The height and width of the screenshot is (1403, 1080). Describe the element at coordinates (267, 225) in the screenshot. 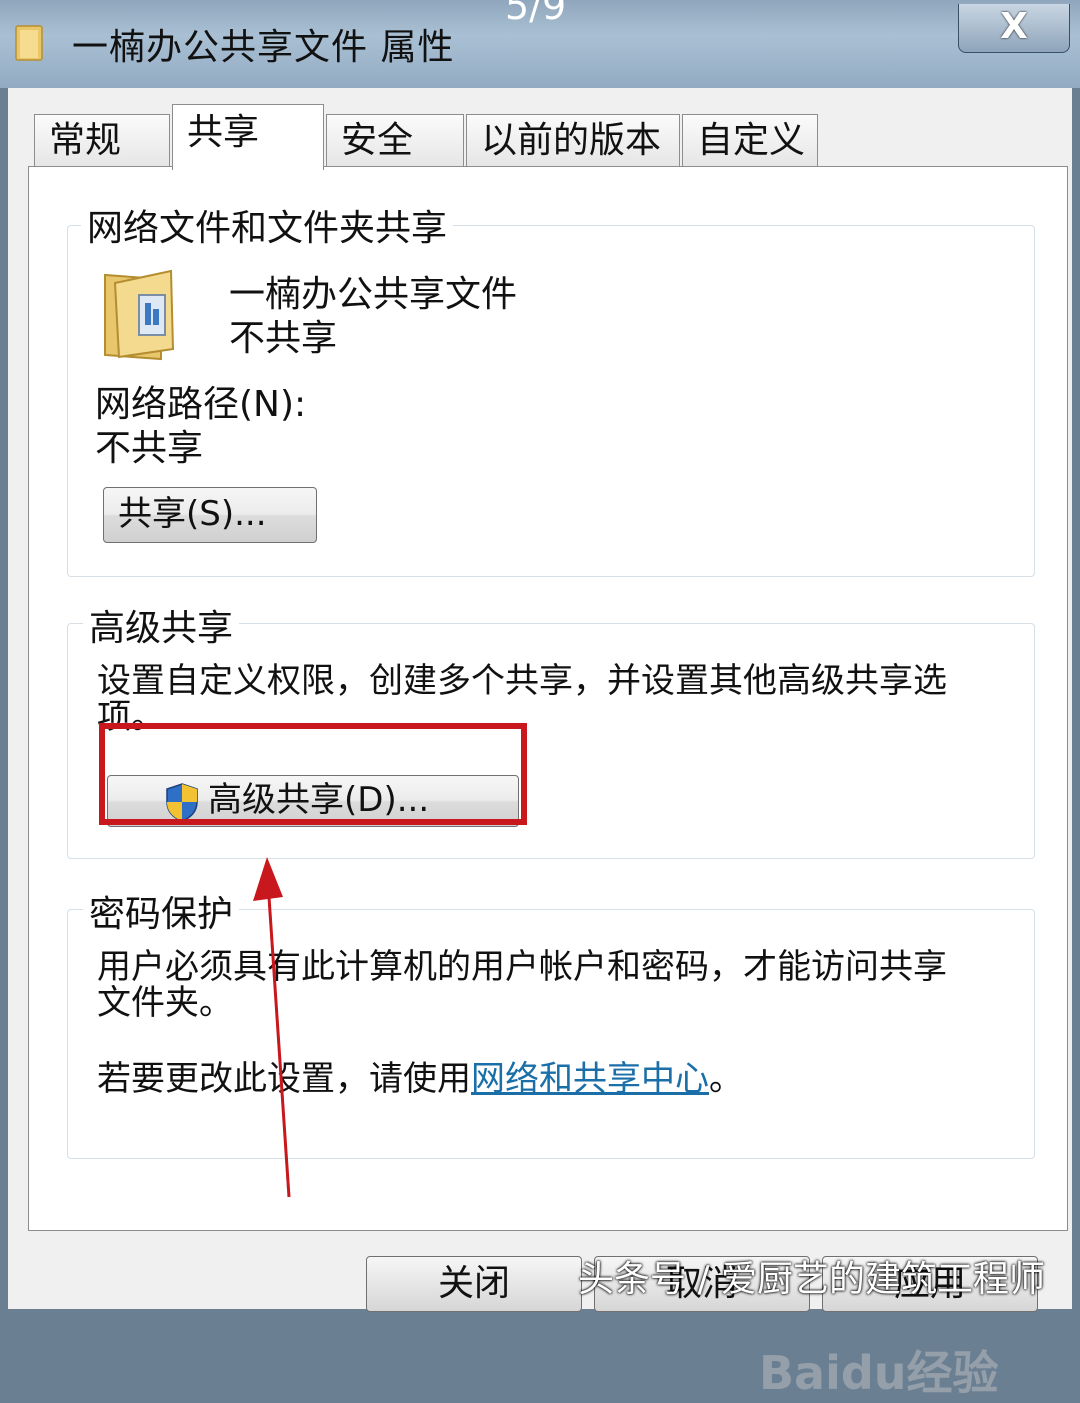

I see `network-sharing-title: 网络文件和文件夹共享` at that location.